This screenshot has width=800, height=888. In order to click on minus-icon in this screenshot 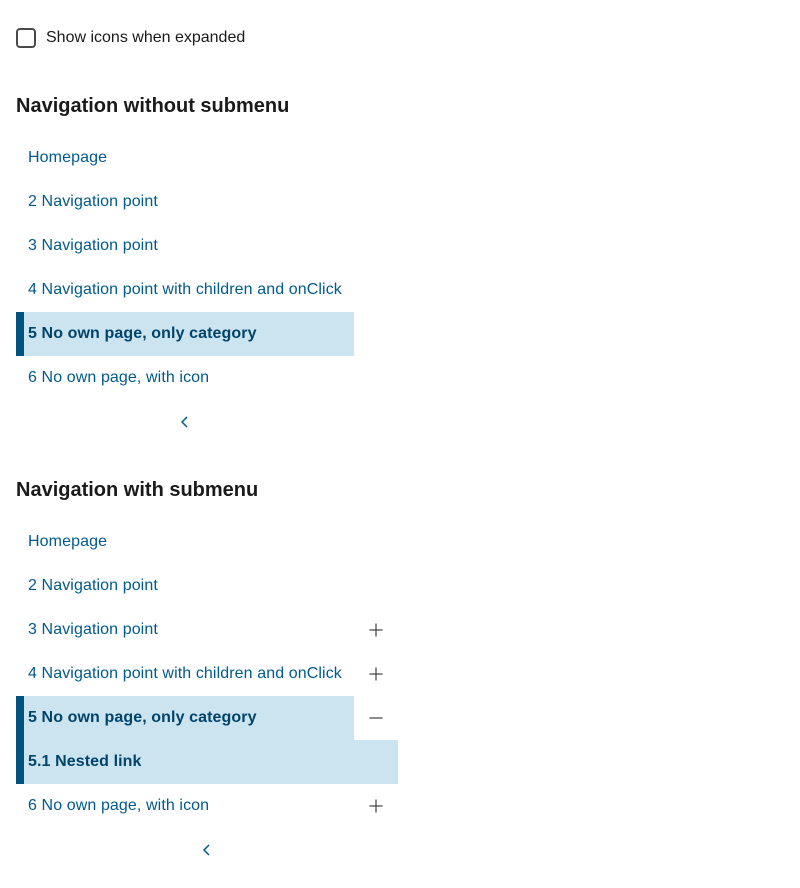, I will do `click(376, 718)`.